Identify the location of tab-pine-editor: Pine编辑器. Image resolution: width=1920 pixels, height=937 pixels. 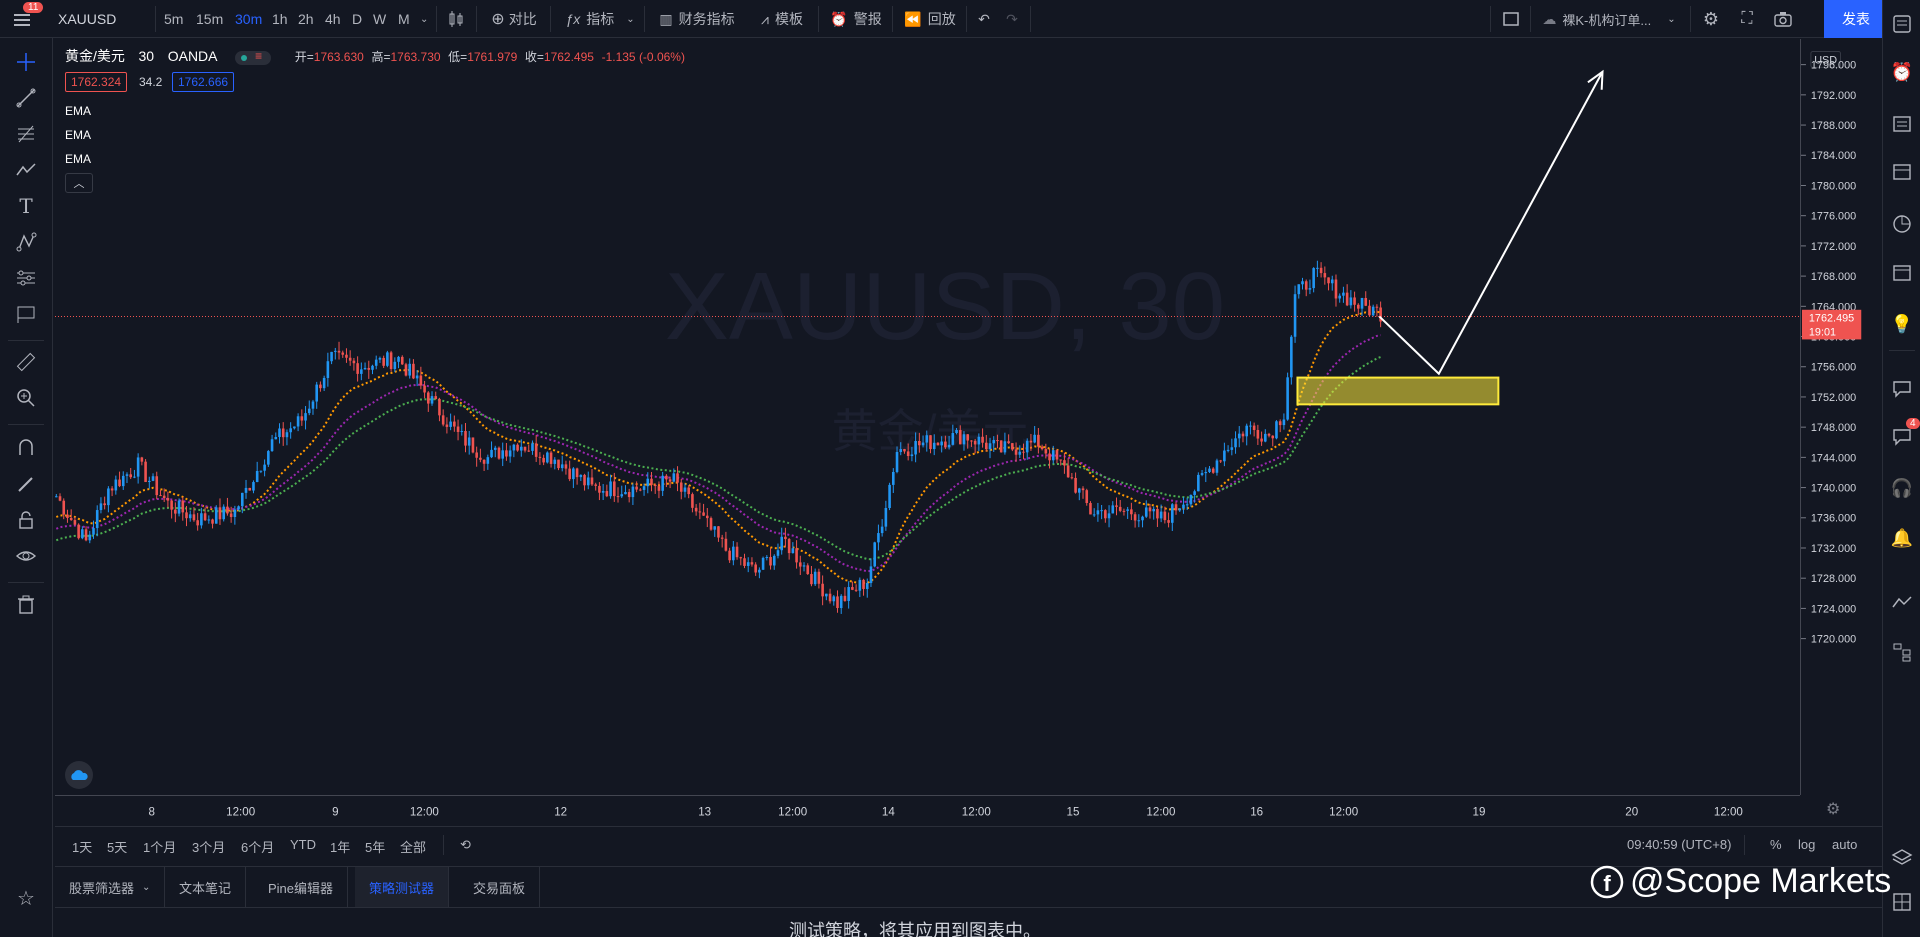
(301, 887).